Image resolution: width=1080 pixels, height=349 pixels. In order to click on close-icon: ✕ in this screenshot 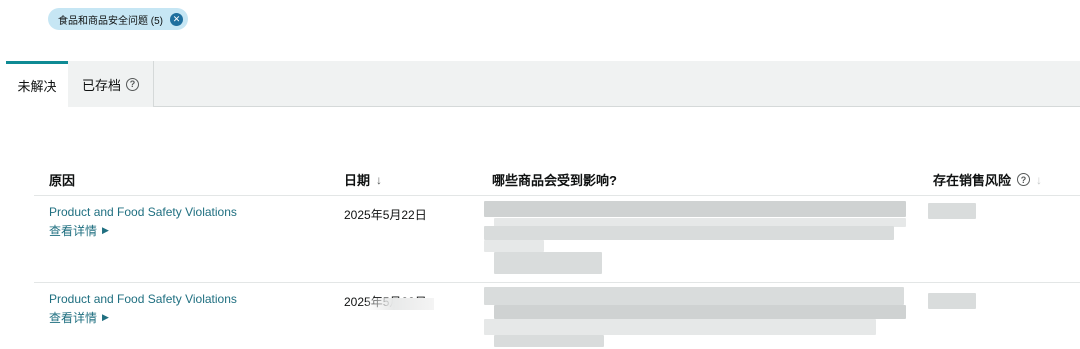, I will do `click(176, 19)`.